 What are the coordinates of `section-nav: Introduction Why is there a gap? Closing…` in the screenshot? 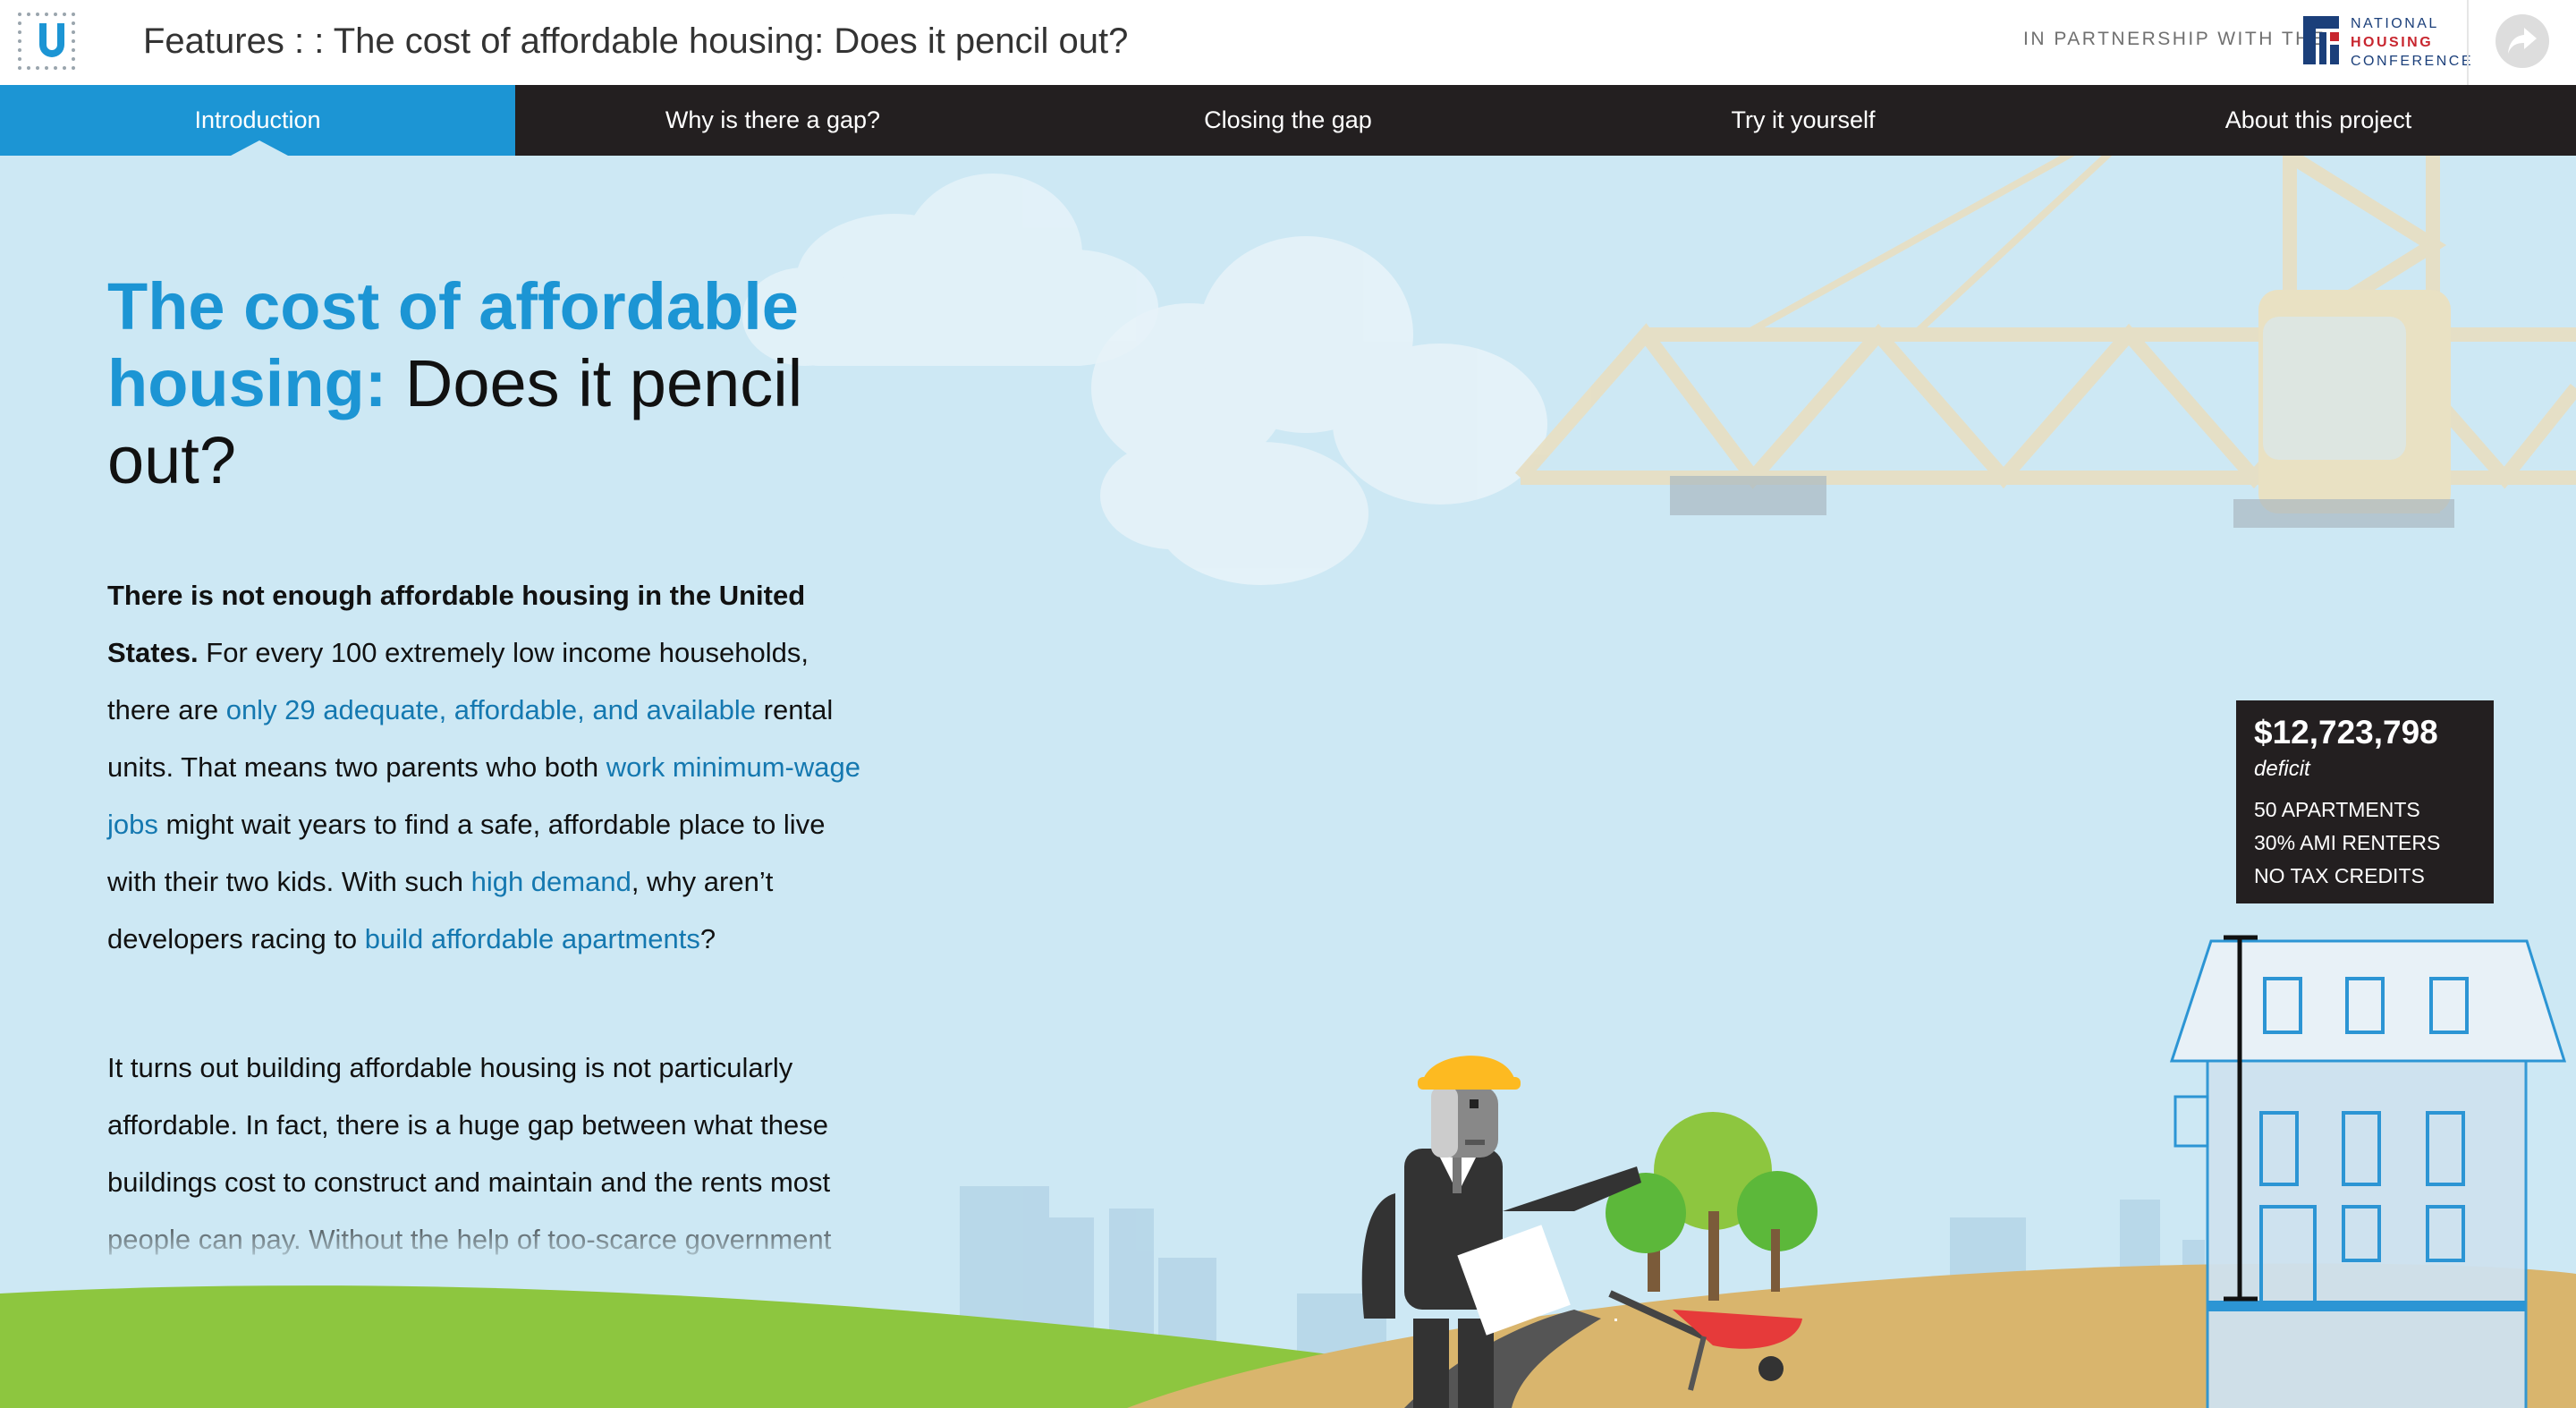 It's located at (1288, 120).